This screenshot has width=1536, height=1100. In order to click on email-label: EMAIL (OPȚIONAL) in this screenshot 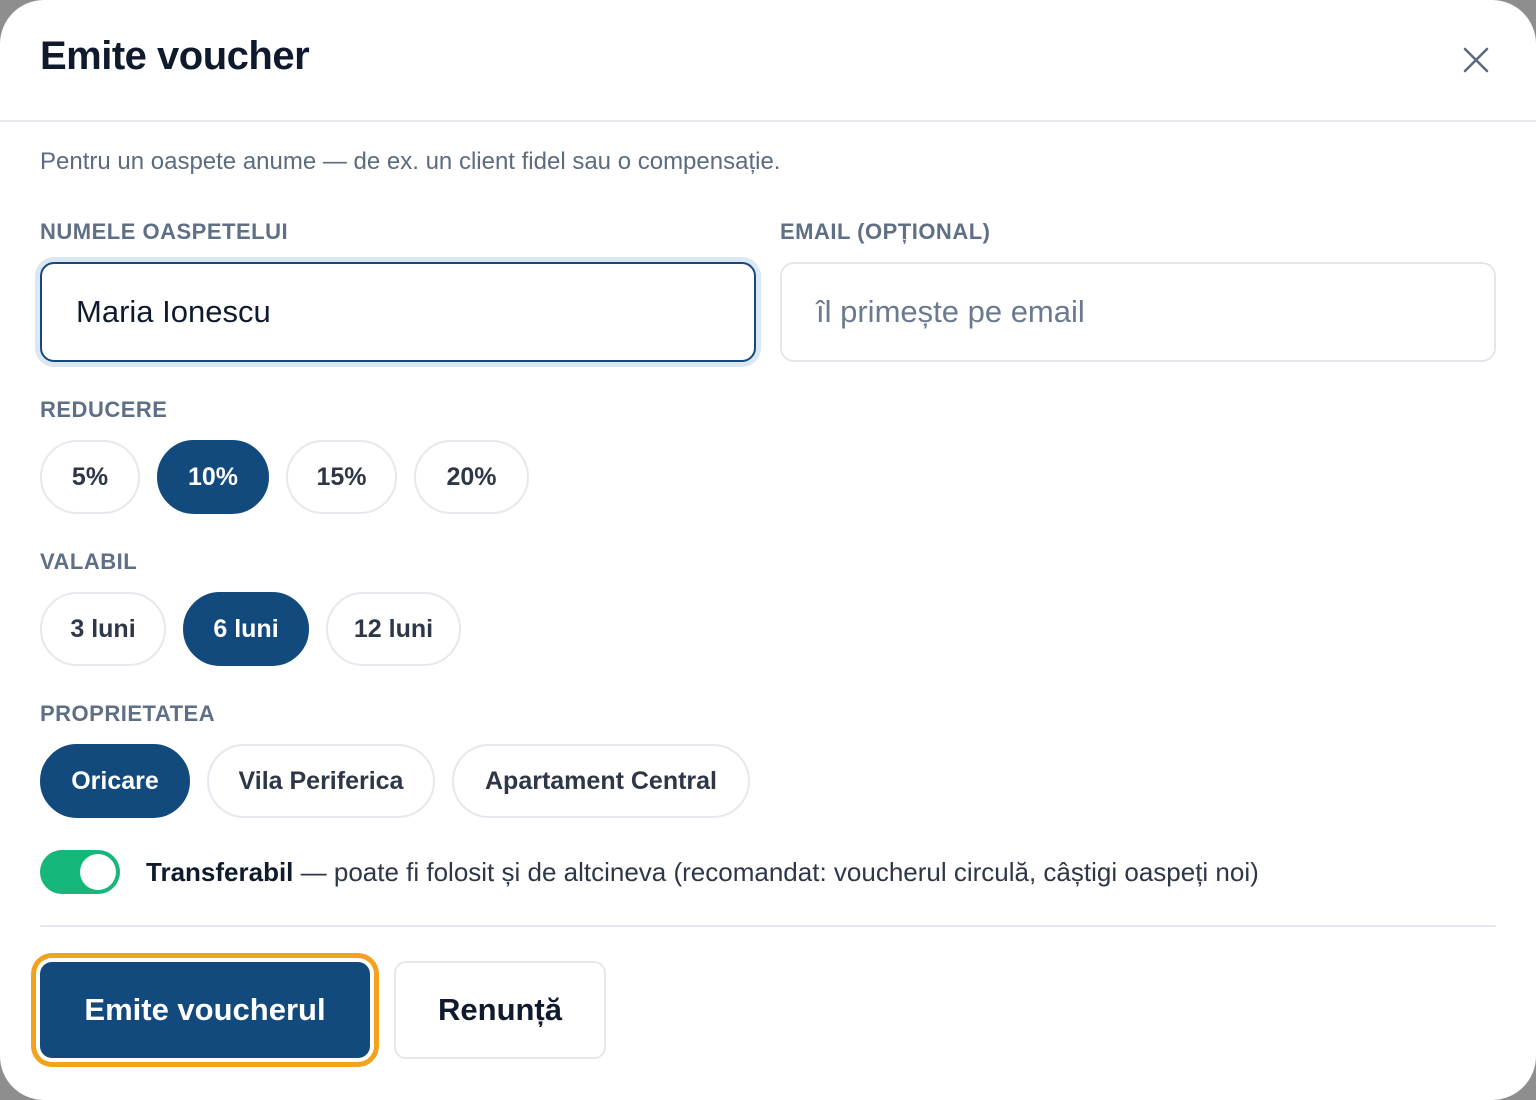, I will do `click(885, 231)`.